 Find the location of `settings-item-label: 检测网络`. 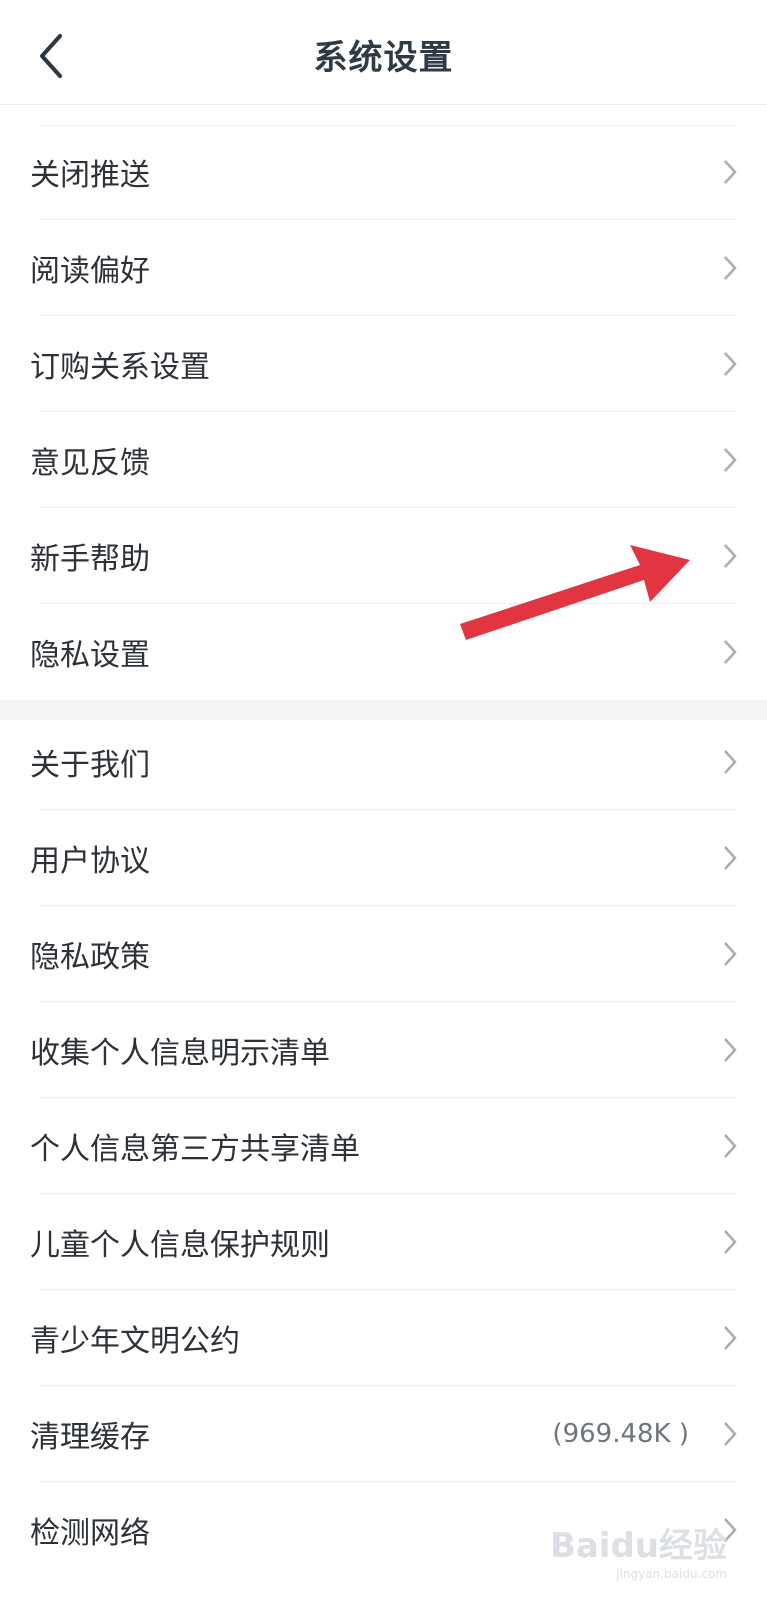

settings-item-label: 检测网络 is located at coordinates (90, 1533).